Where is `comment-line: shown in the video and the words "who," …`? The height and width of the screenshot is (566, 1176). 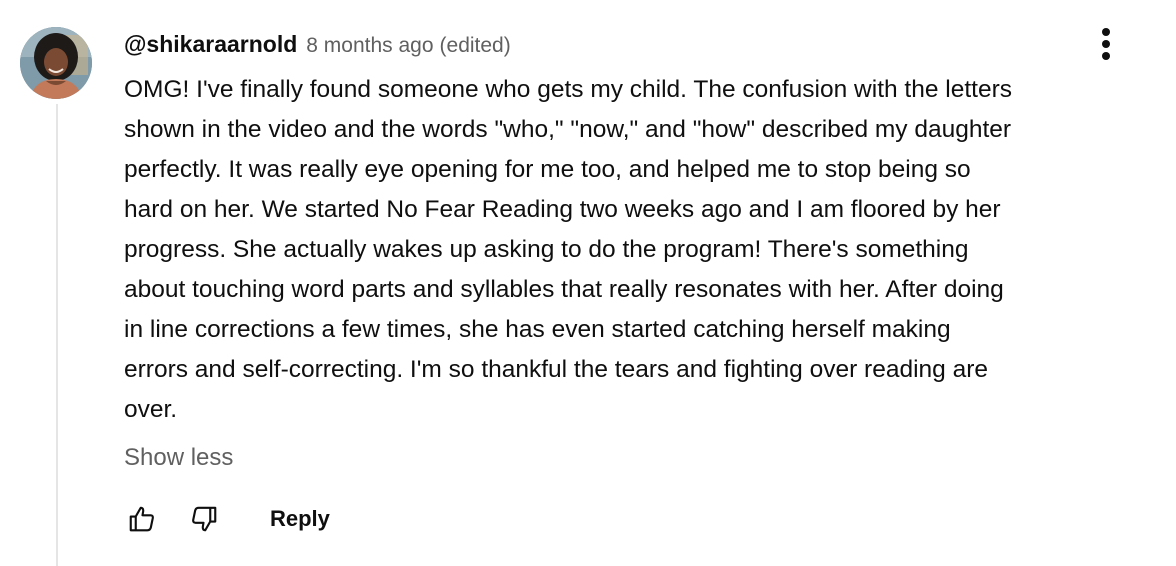
comment-line: shown in the video and the words "who," … is located at coordinates (568, 129).